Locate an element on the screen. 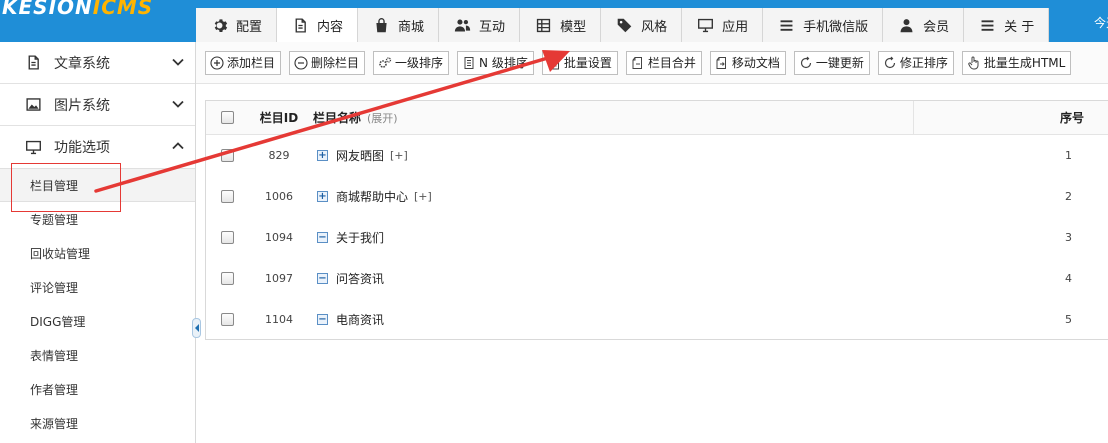  tab-label: 商城 is located at coordinates (411, 27).